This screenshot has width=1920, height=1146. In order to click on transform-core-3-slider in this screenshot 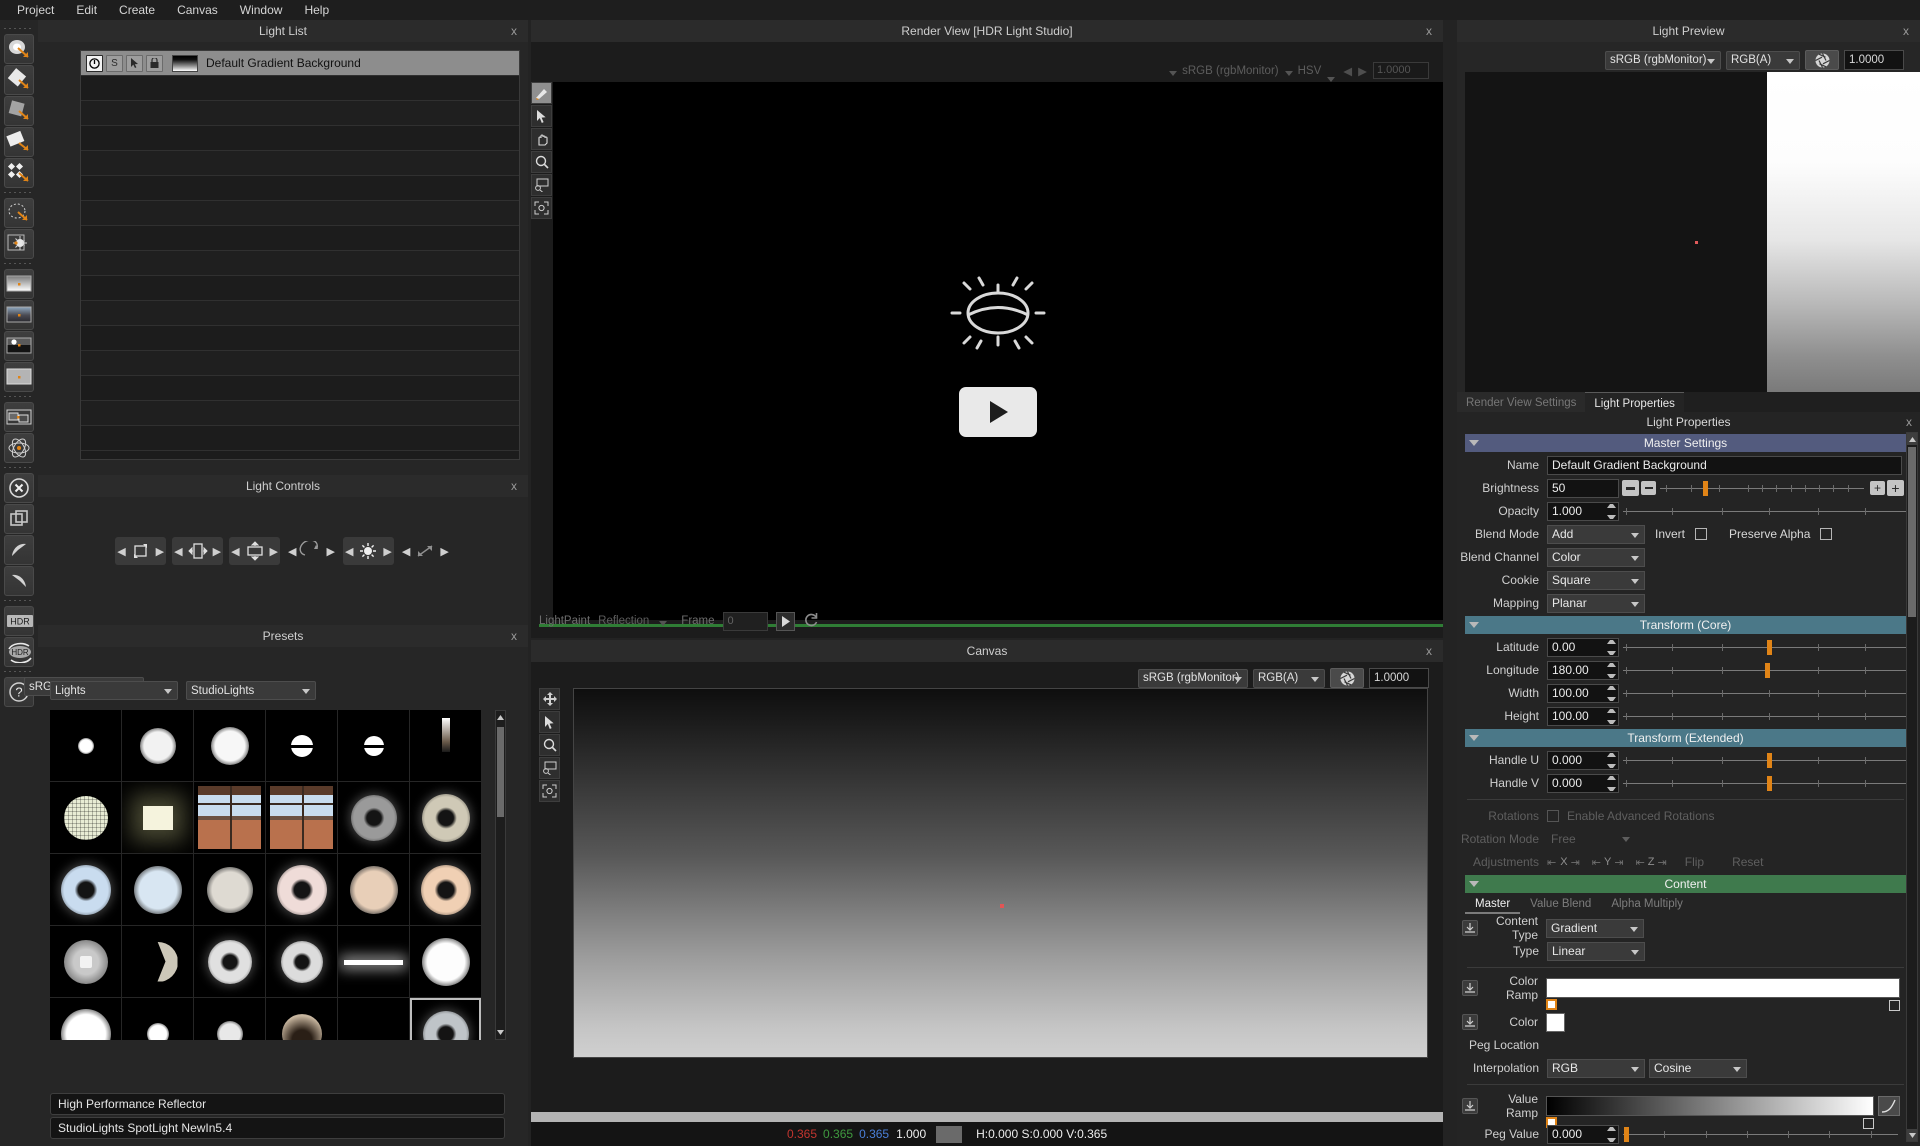, I will do `click(1769, 716)`.